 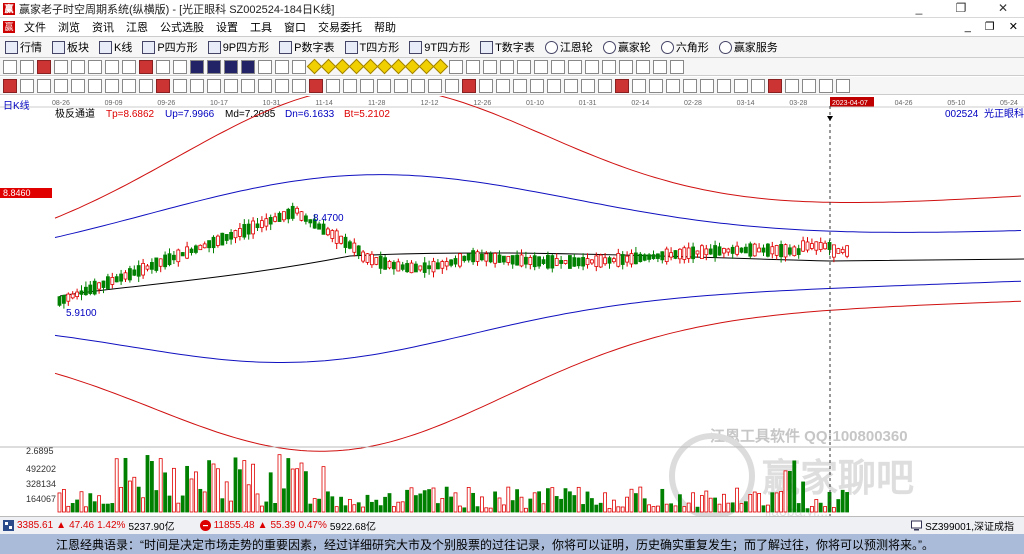 What do you see at coordinates (146, 85) in the screenshot?
I see `line-tool-8-icon` at bounding box center [146, 85].